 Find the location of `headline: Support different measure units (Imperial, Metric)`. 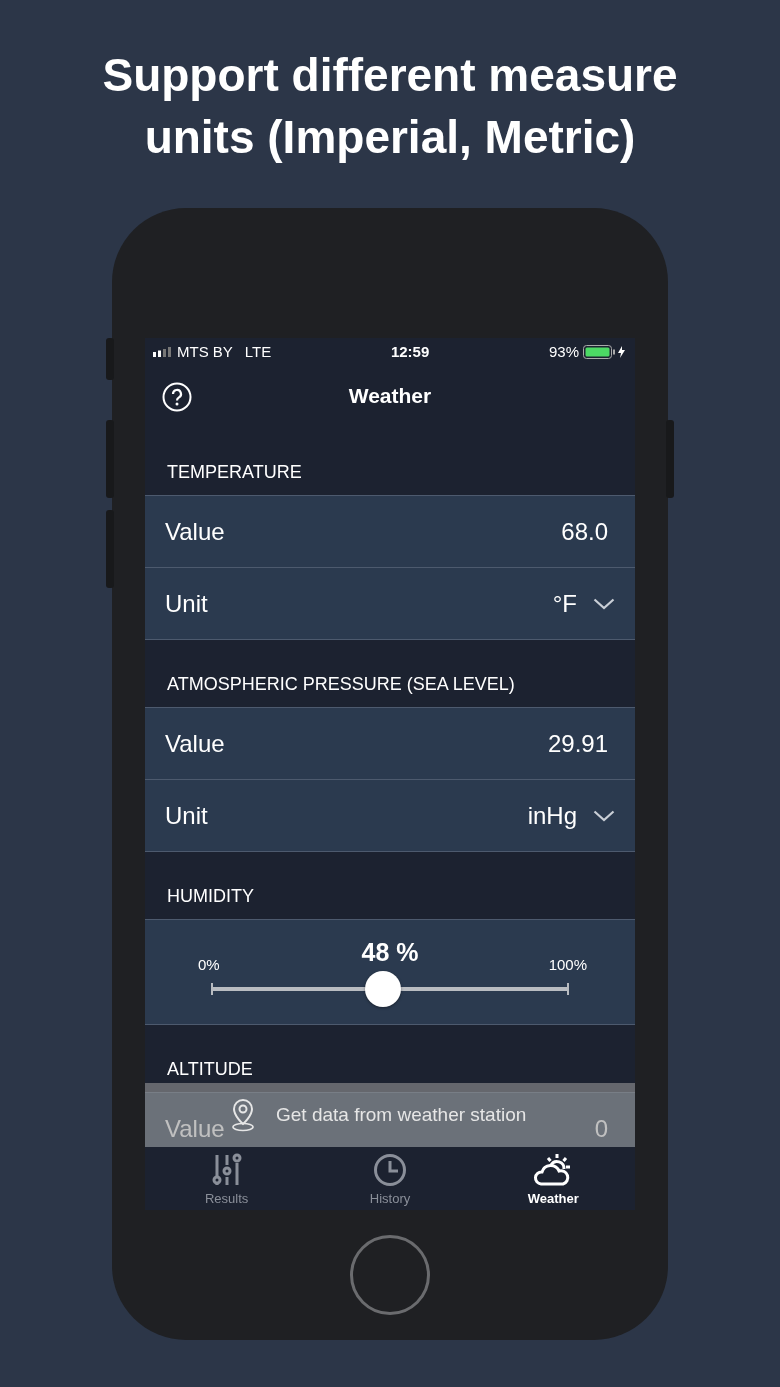

headline: Support different measure units (Imperial, Metric) is located at coordinates (390, 106).